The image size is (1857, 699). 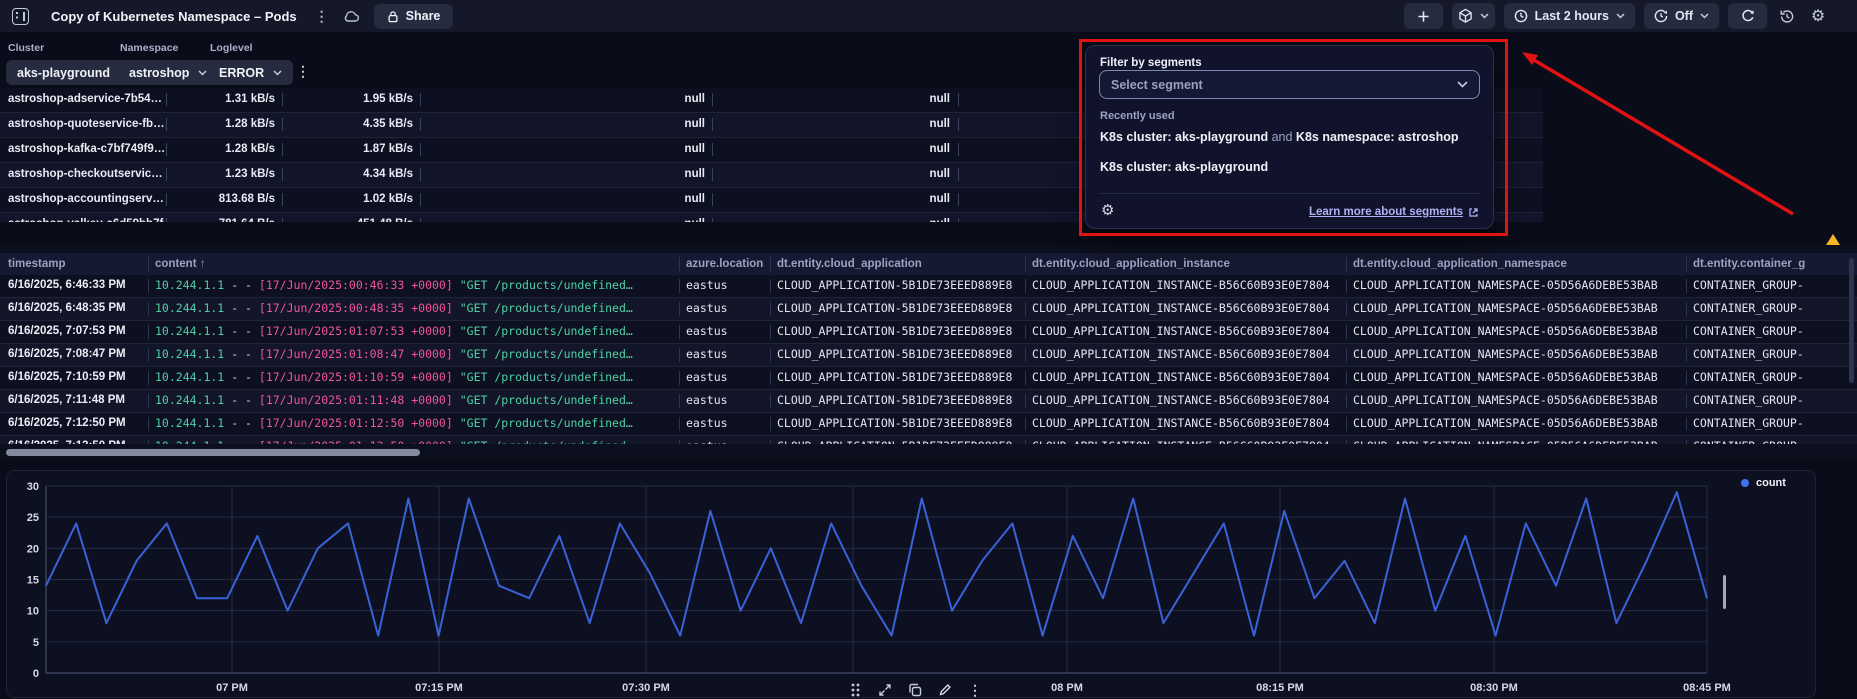 What do you see at coordinates (1184, 167) in the screenshot?
I see `recent-segment-item: K8s cluster: aks-playground` at bounding box center [1184, 167].